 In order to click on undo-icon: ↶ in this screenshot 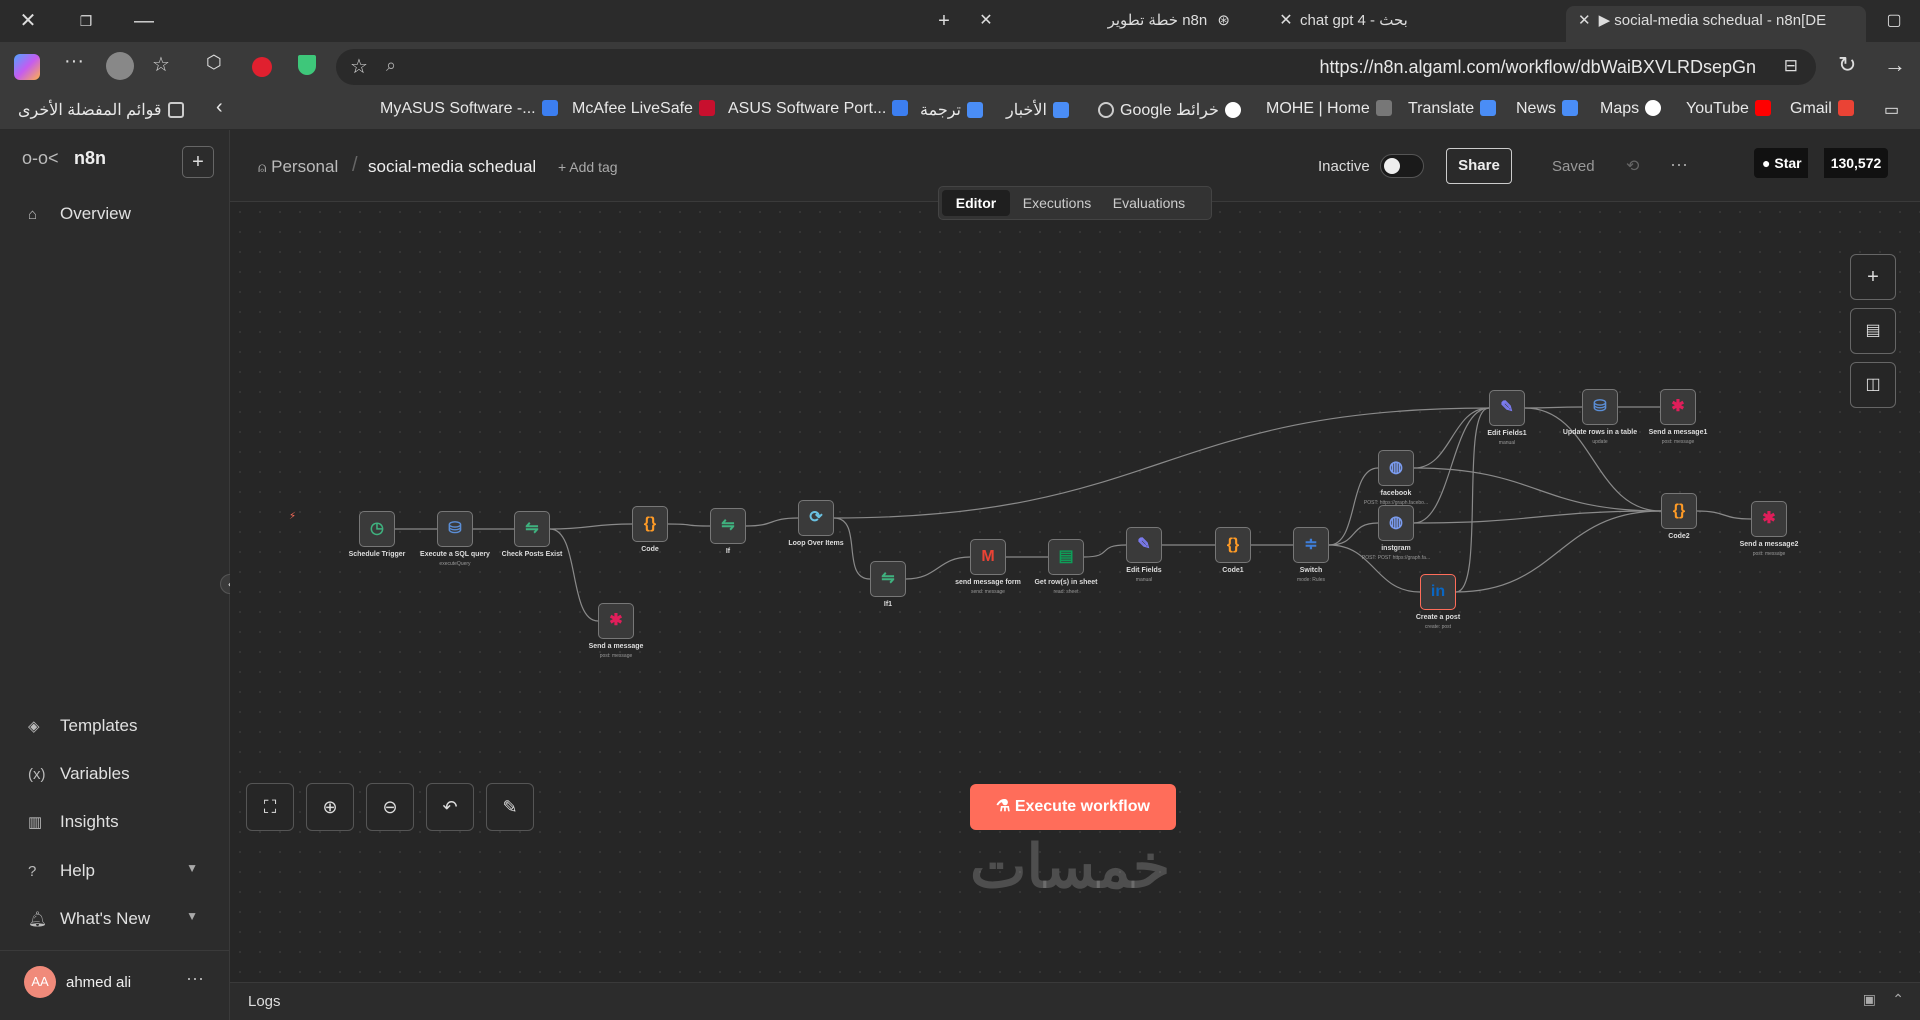, I will do `click(450, 807)`.